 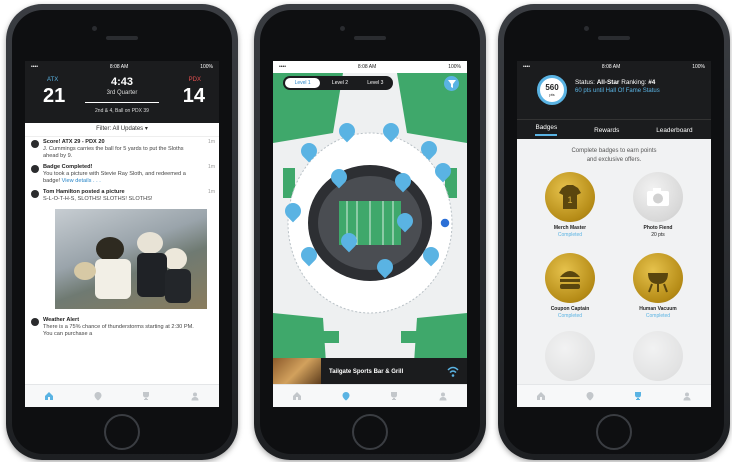 What do you see at coordinates (658, 228) in the screenshot?
I see `badge-name: Photo Fiend` at bounding box center [658, 228].